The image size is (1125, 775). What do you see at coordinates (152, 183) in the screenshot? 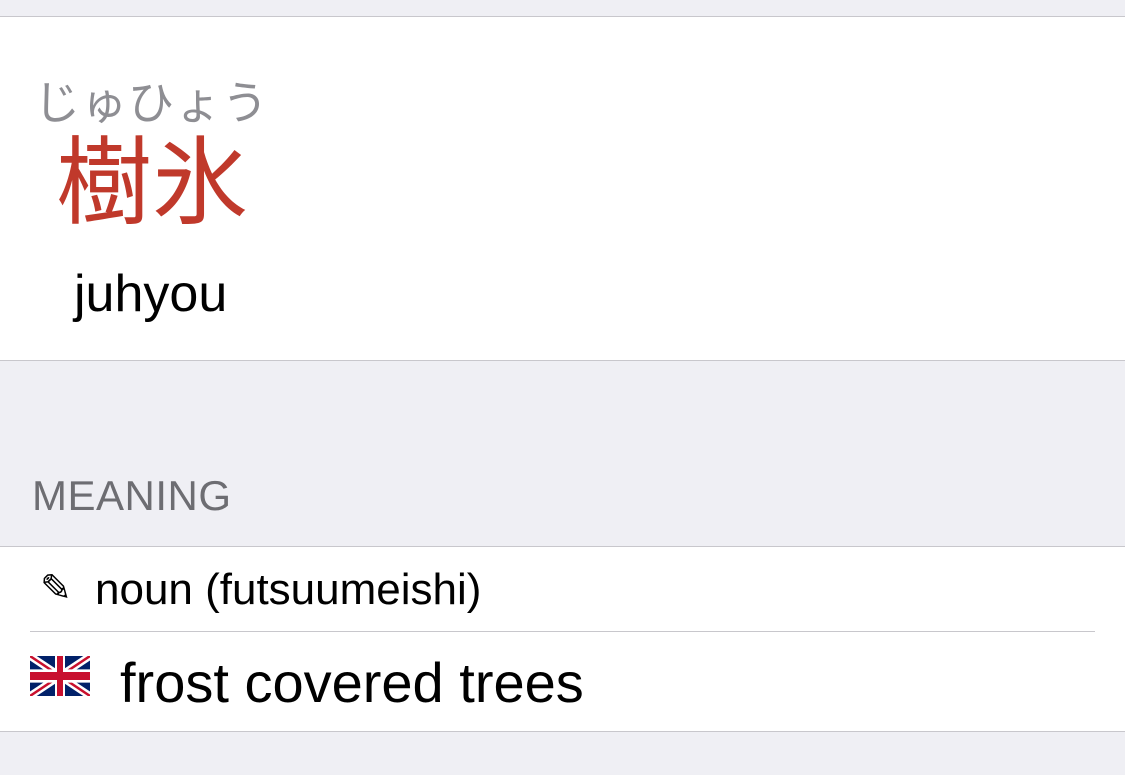
I see `kanji-word: 樹氷` at bounding box center [152, 183].